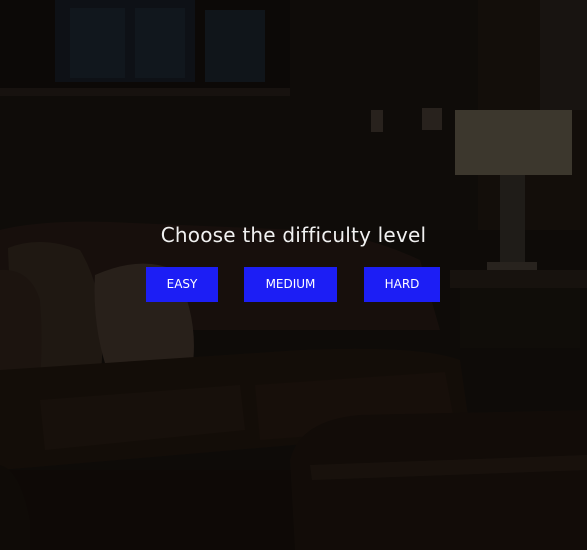 The image size is (587, 550). Describe the element at coordinates (182, 284) in the screenshot. I see `easy-button: EASY` at that location.